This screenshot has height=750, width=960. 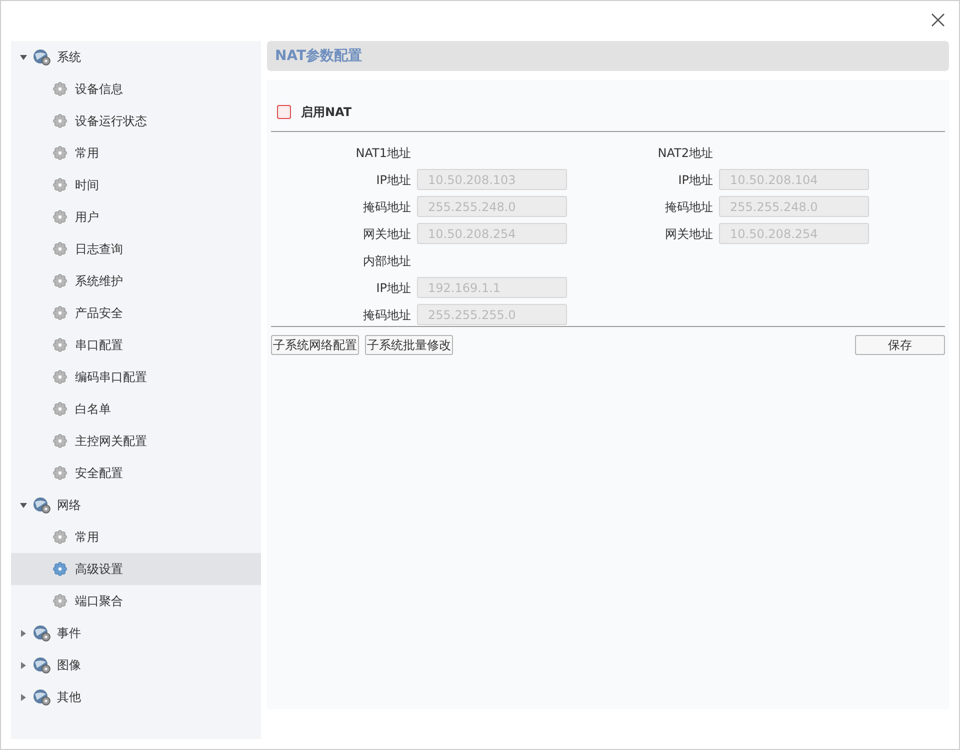 What do you see at coordinates (136, 665) in the screenshot?
I see `tree-group: 图像` at bounding box center [136, 665].